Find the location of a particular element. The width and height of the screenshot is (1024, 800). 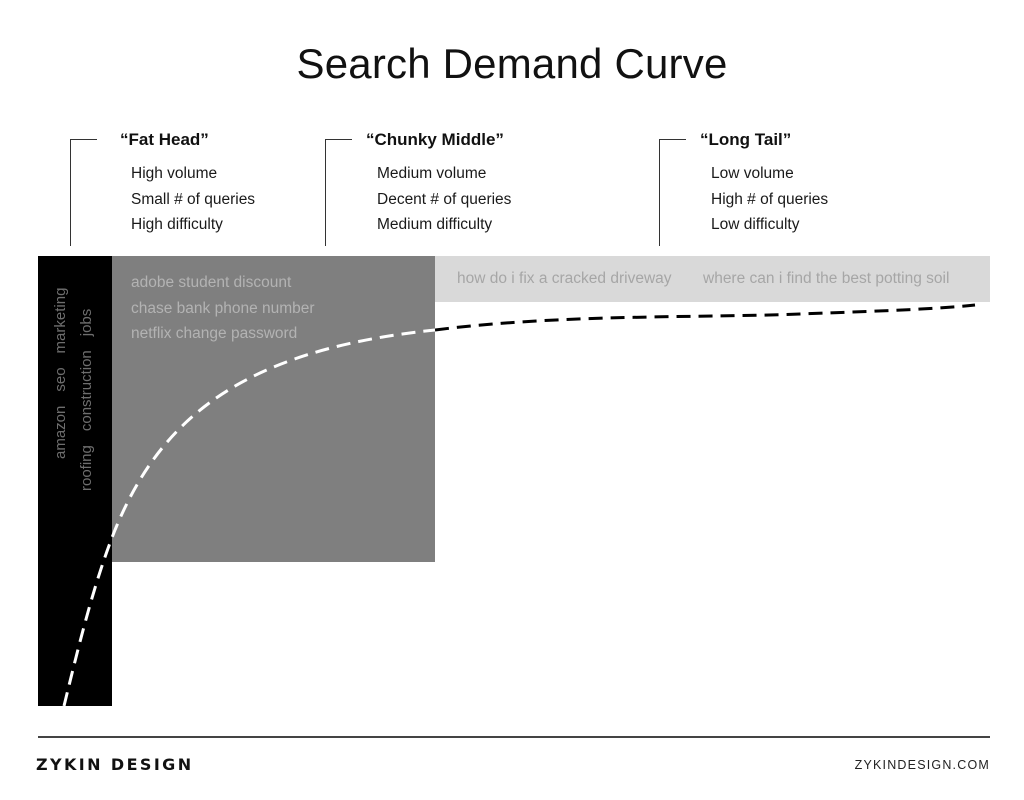

head-terms-column-2: roofing construction jobs is located at coordinates (86, 393).